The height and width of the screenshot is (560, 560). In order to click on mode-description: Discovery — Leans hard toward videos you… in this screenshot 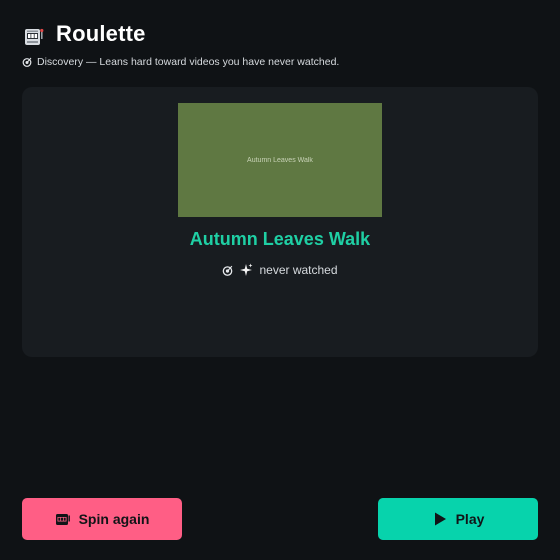, I will do `click(180, 62)`.